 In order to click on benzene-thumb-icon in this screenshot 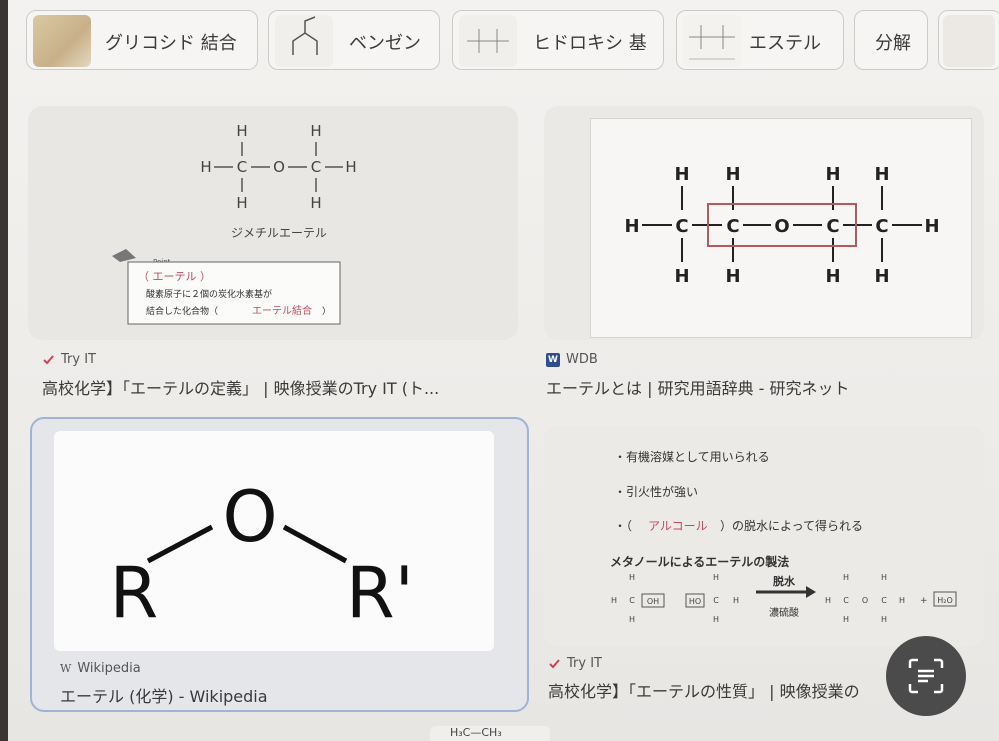, I will do `click(304, 41)`.